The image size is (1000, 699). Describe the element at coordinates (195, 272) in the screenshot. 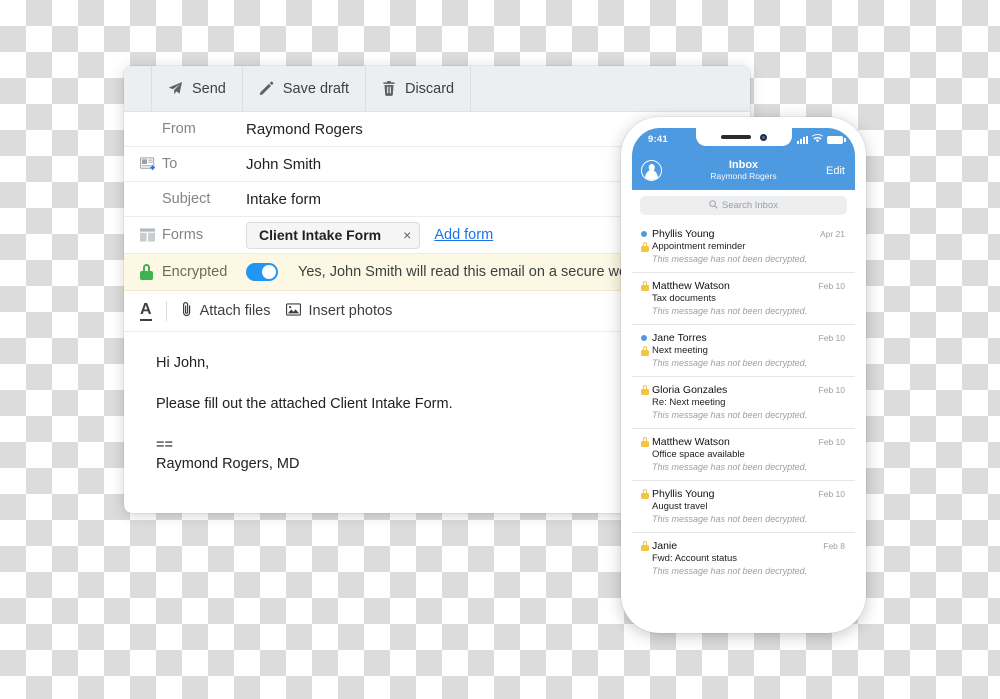

I see `encrypted-label: Encrypted` at that location.